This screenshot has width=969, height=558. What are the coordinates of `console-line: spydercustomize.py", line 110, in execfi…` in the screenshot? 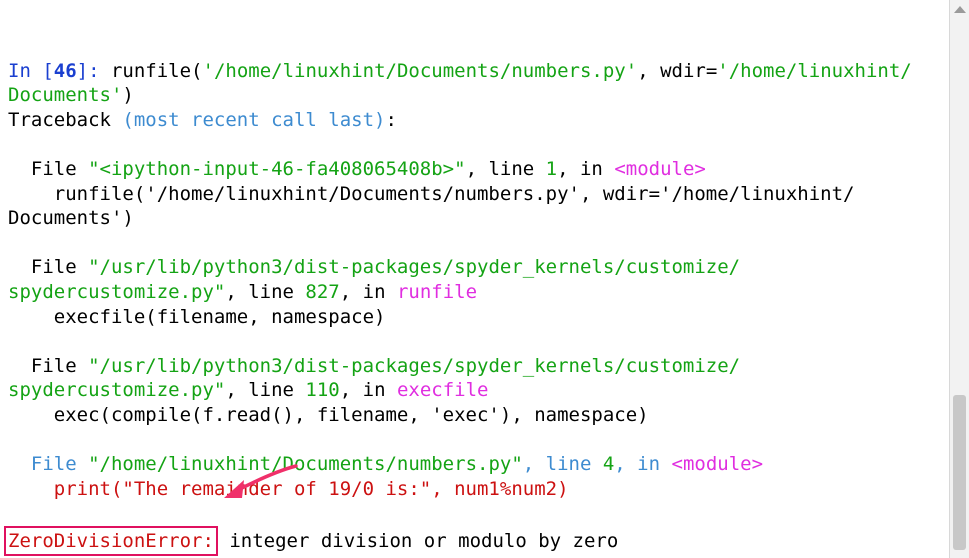 It's located at (460, 390).